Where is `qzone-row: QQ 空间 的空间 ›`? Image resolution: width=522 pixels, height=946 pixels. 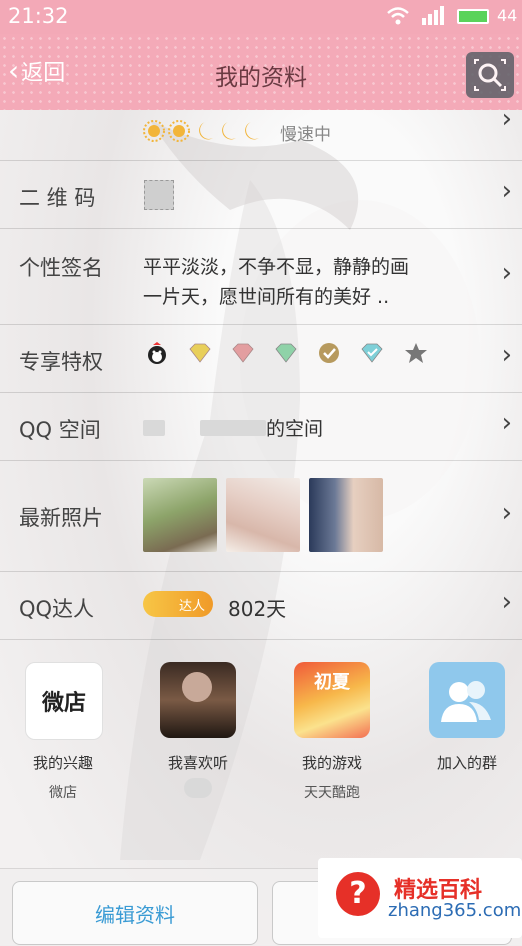
qzone-row: QQ 空间 的空间 › is located at coordinates (261, 426).